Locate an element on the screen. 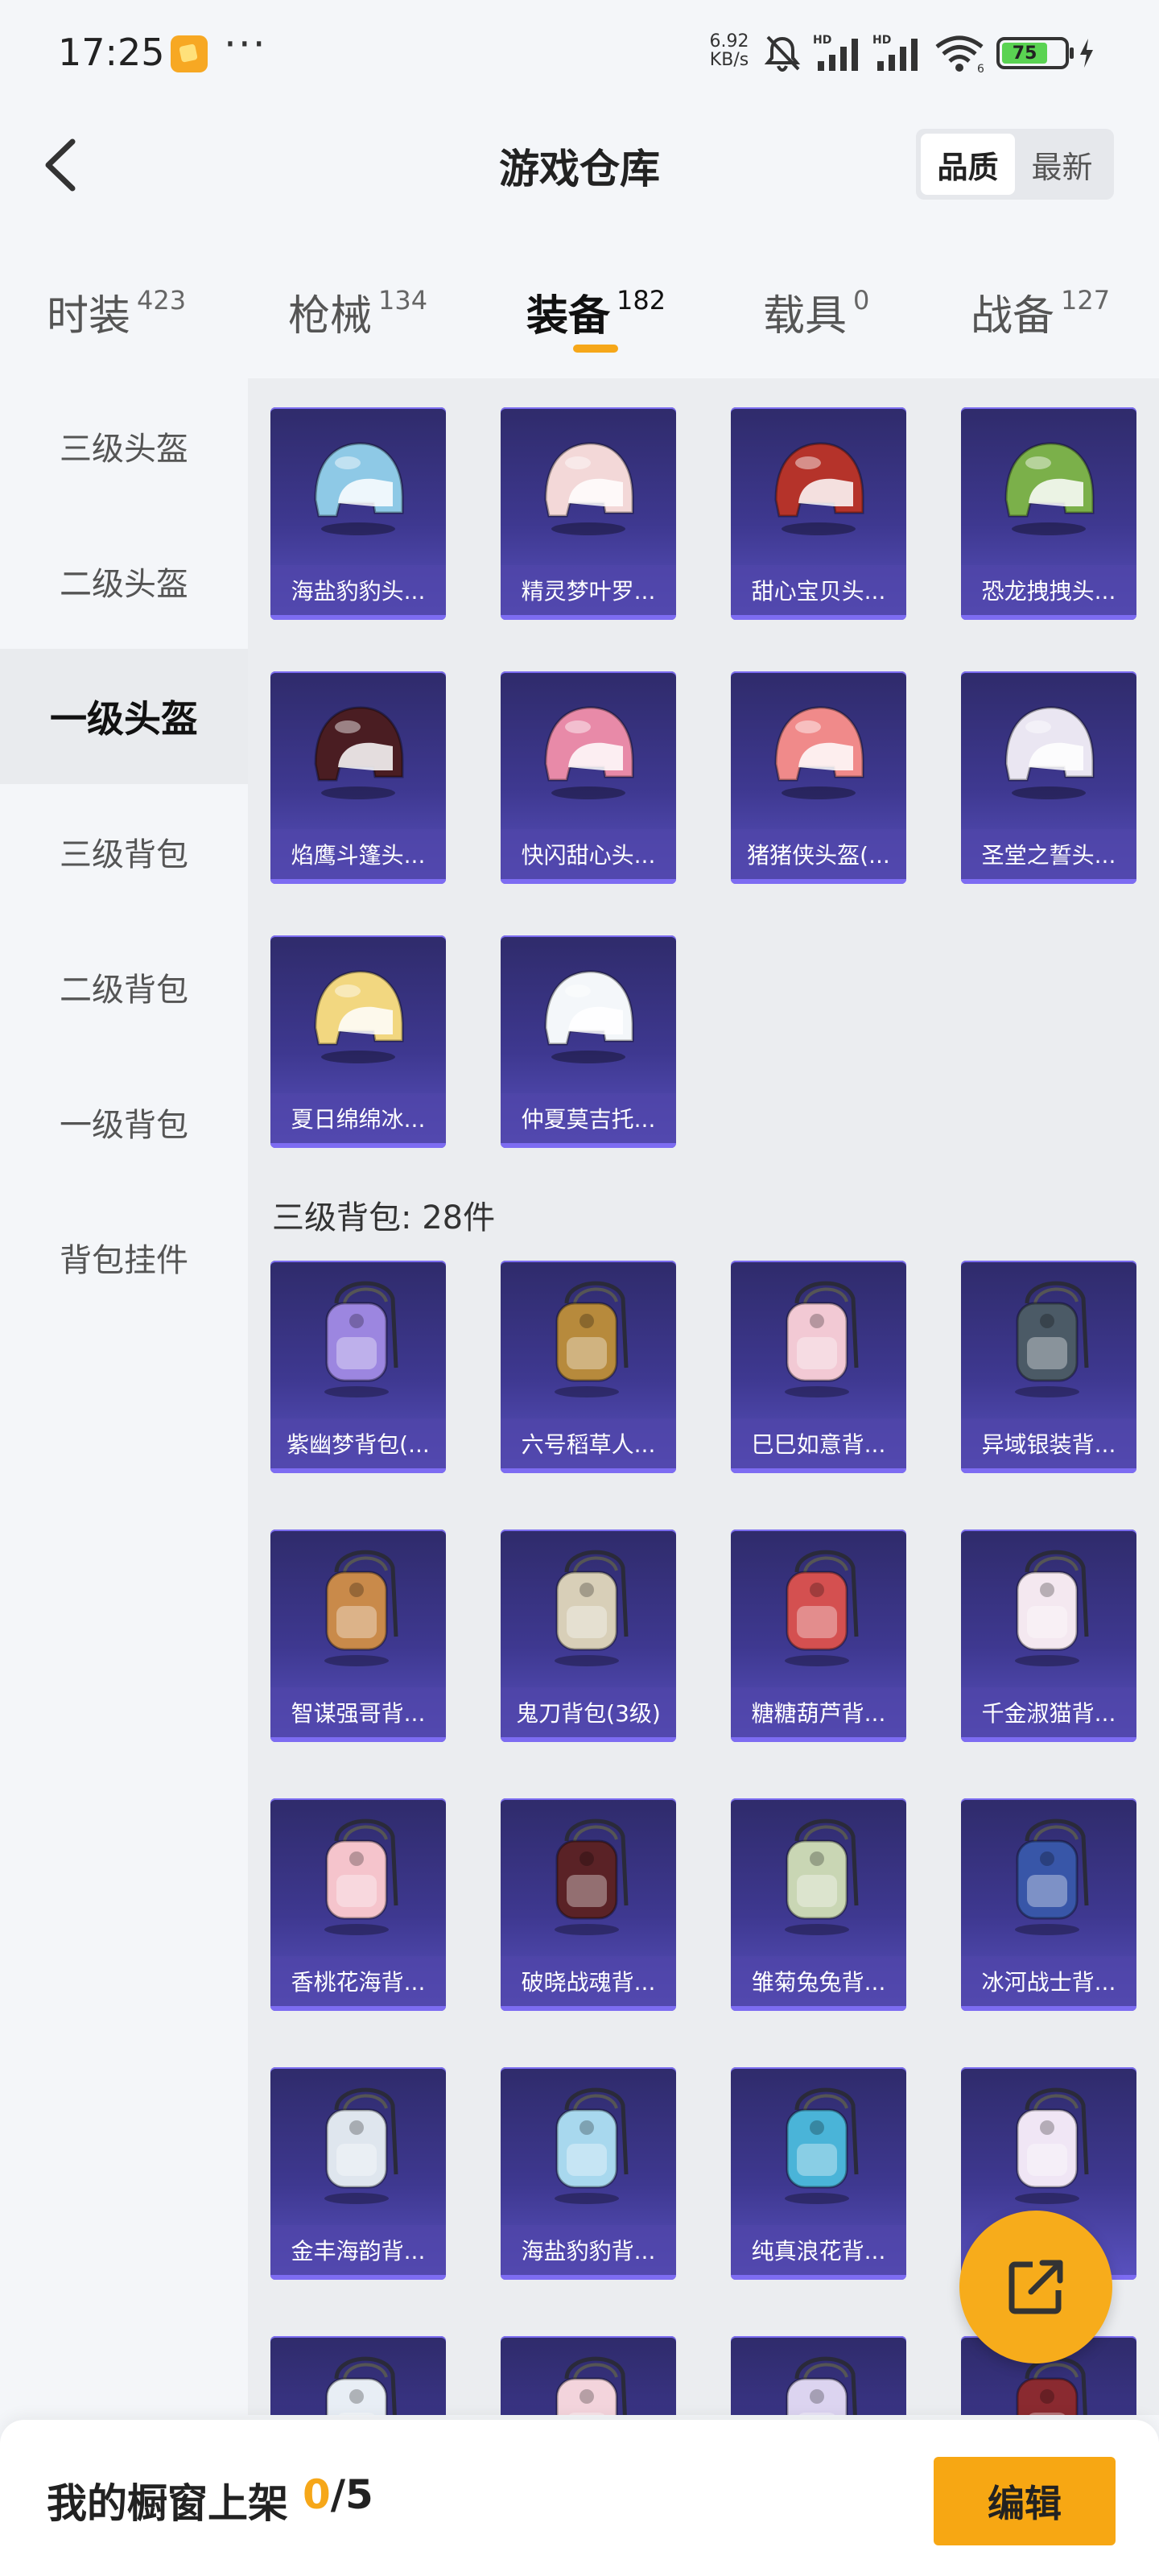 Image resolution: width=1159 pixels, height=2576 pixels. more-dots-icon: ··· is located at coordinates (245, 44).